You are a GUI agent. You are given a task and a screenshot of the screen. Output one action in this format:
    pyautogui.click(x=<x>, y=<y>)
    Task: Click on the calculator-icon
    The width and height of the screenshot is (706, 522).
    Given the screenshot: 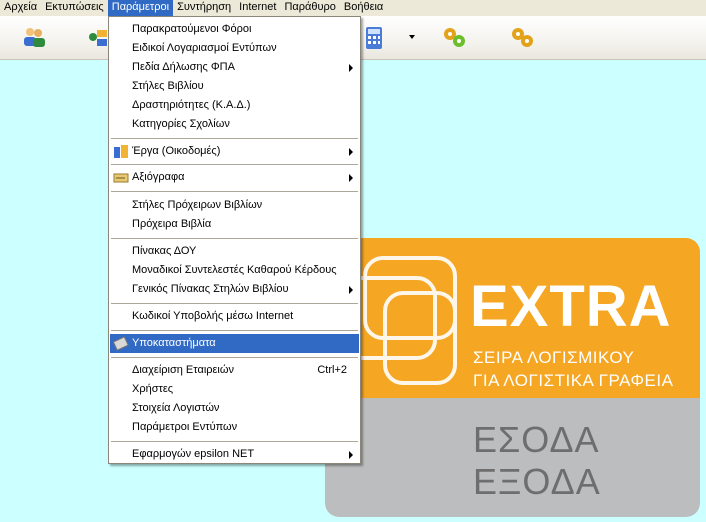 What is the action you would take?
    pyautogui.click(x=374, y=38)
    